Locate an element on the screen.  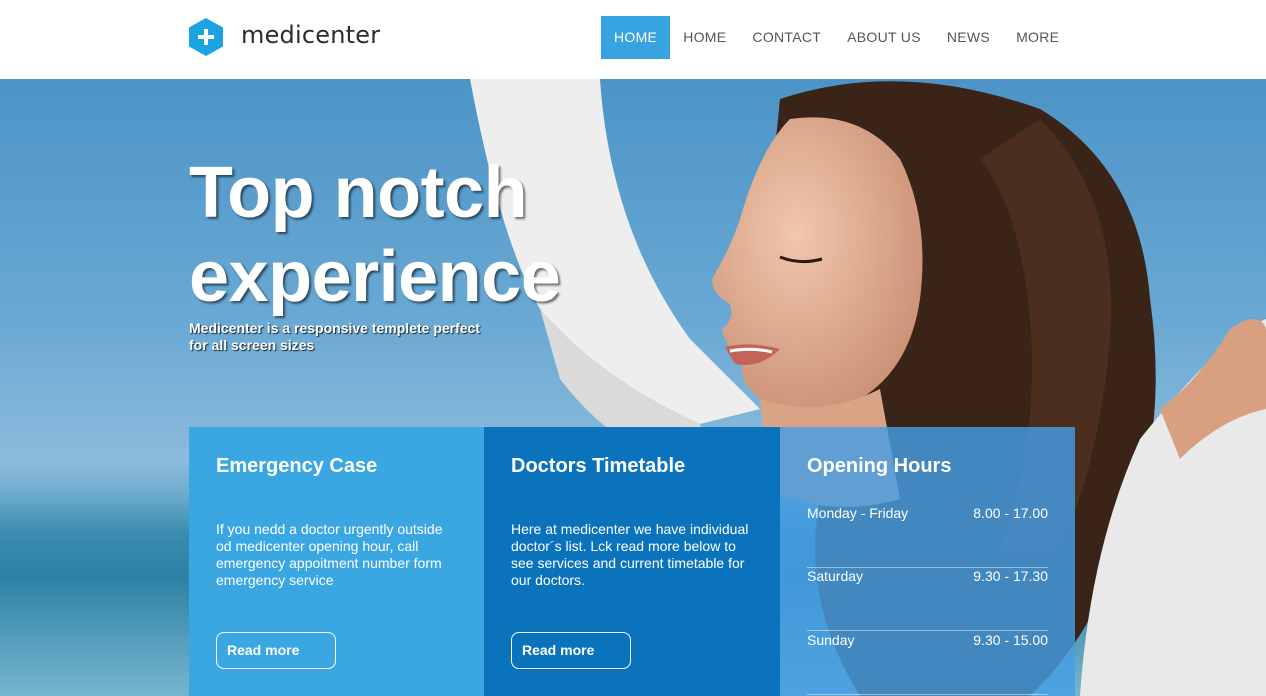
hero-title-line-1: Top notch is located at coordinates (358, 193).